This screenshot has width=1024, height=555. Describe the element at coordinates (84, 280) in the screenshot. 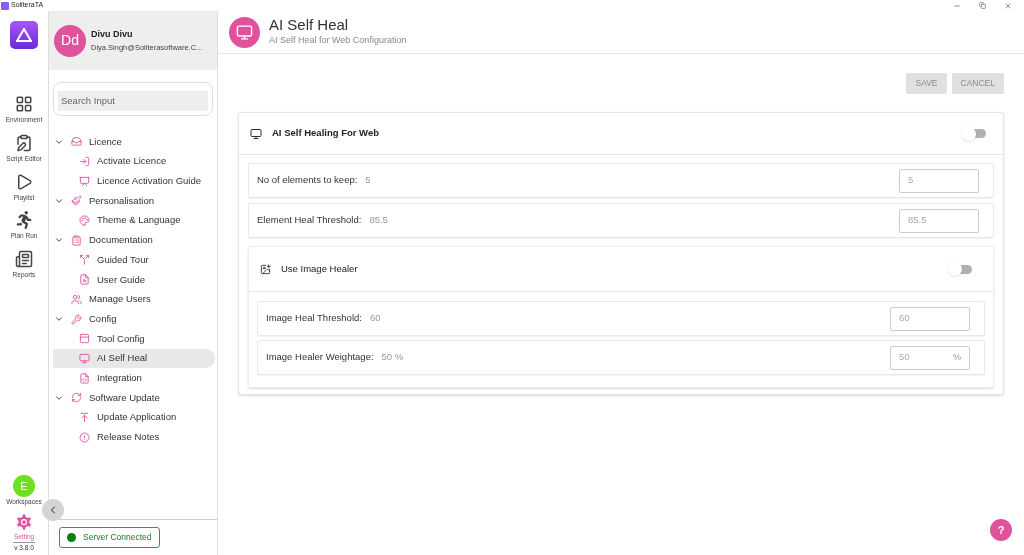

I see `file-search-icon` at that location.